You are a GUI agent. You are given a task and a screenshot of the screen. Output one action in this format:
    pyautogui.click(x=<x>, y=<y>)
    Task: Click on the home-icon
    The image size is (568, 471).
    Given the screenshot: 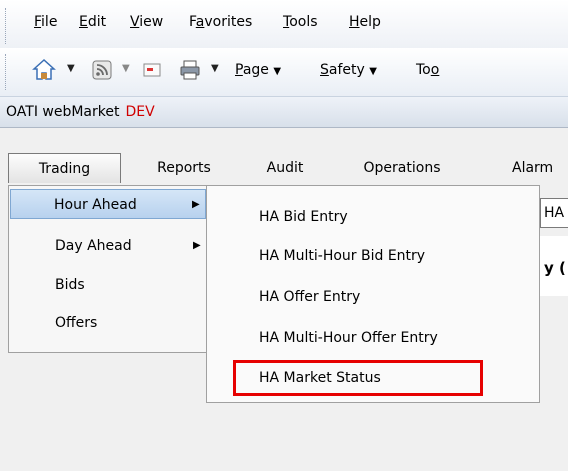 What is the action you would take?
    pyautogui.click(x=44, y=70)
    